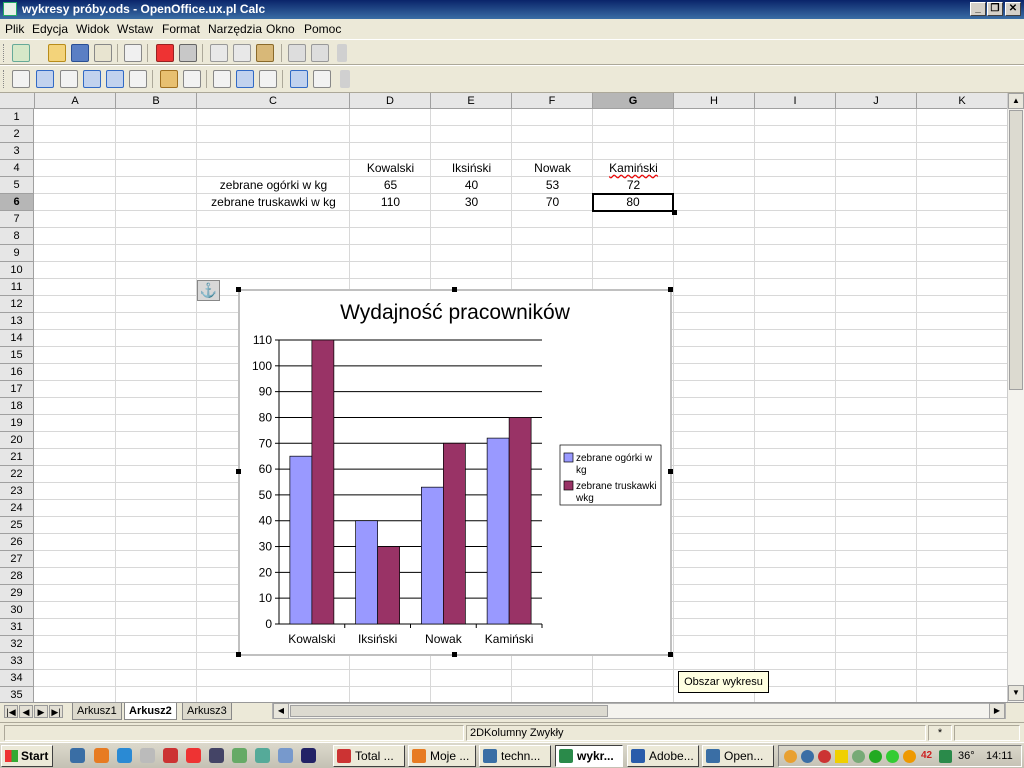 Image resolution: width=1024 pixels, height=768 pixels. What do you see at coordinates (17, 525) in the screenshot?
I see `row-header-25: 25` at bounding box center [17, 525].